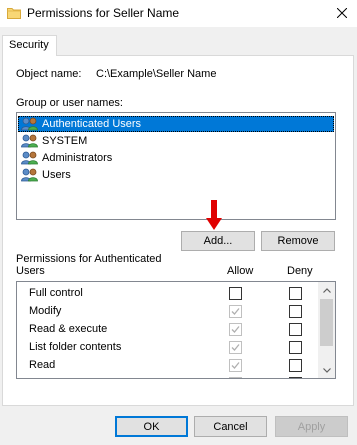 The height and width of the screenshot is (445, 357). Describe the element at coordinates (45, 311) in the screenshot. I see `permission-name: Modify` at that location.